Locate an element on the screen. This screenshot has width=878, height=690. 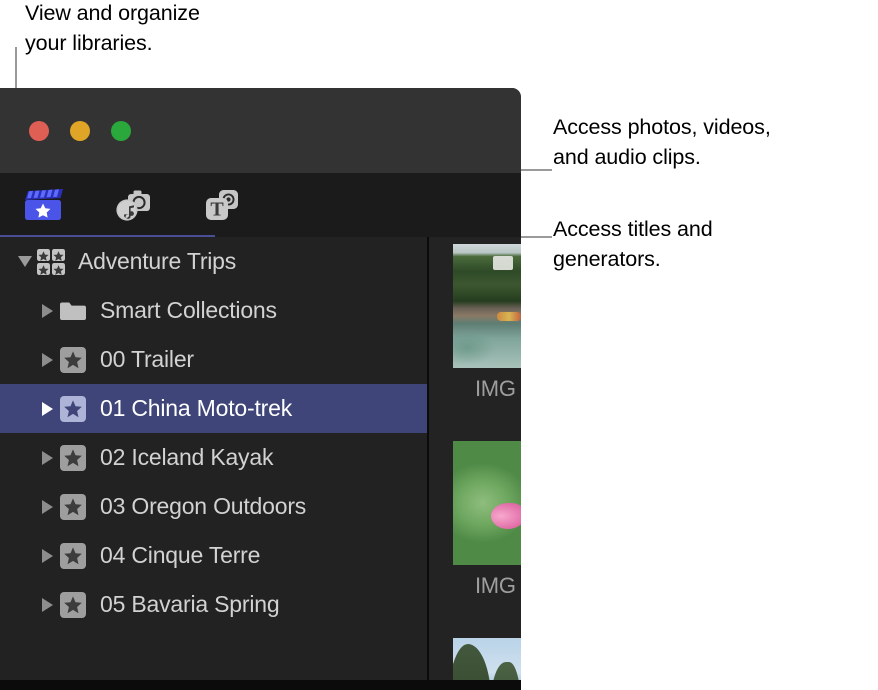
zoom-window-button is located at coordinates (121, 131).